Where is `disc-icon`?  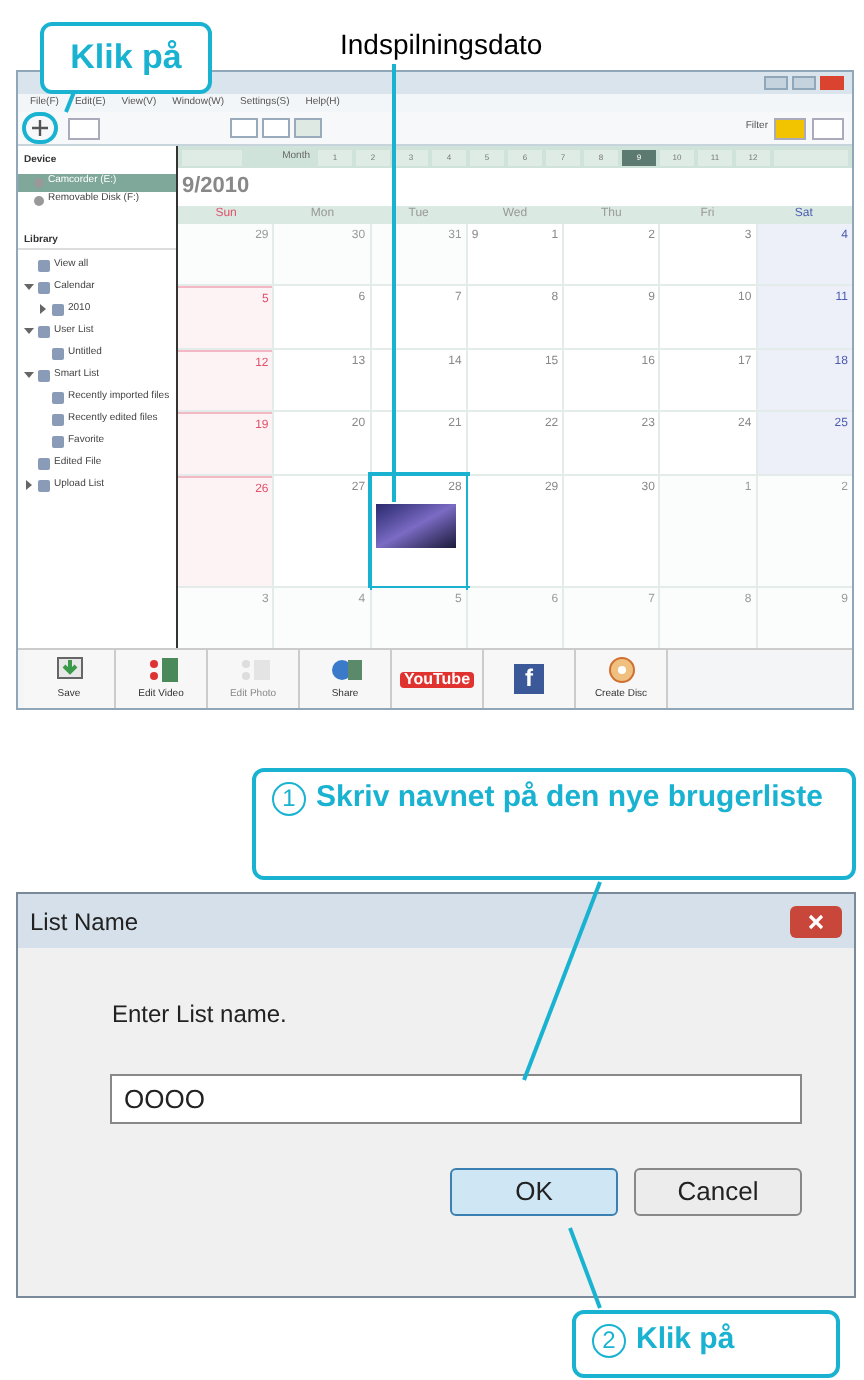
disc-icon is located at coordinates (621, 670).